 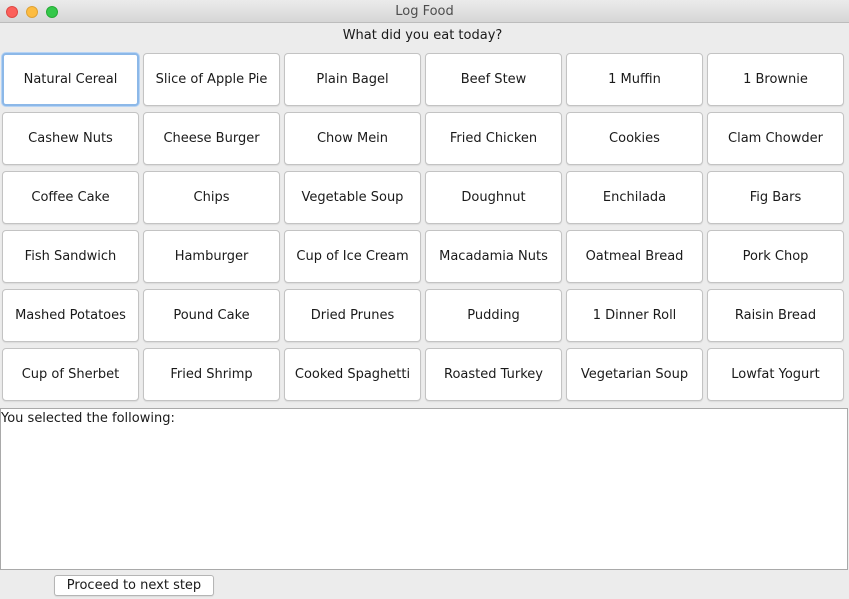 I want to click on food-button-dried-prunes: Dried Prunes, so click(x=352, y=315).